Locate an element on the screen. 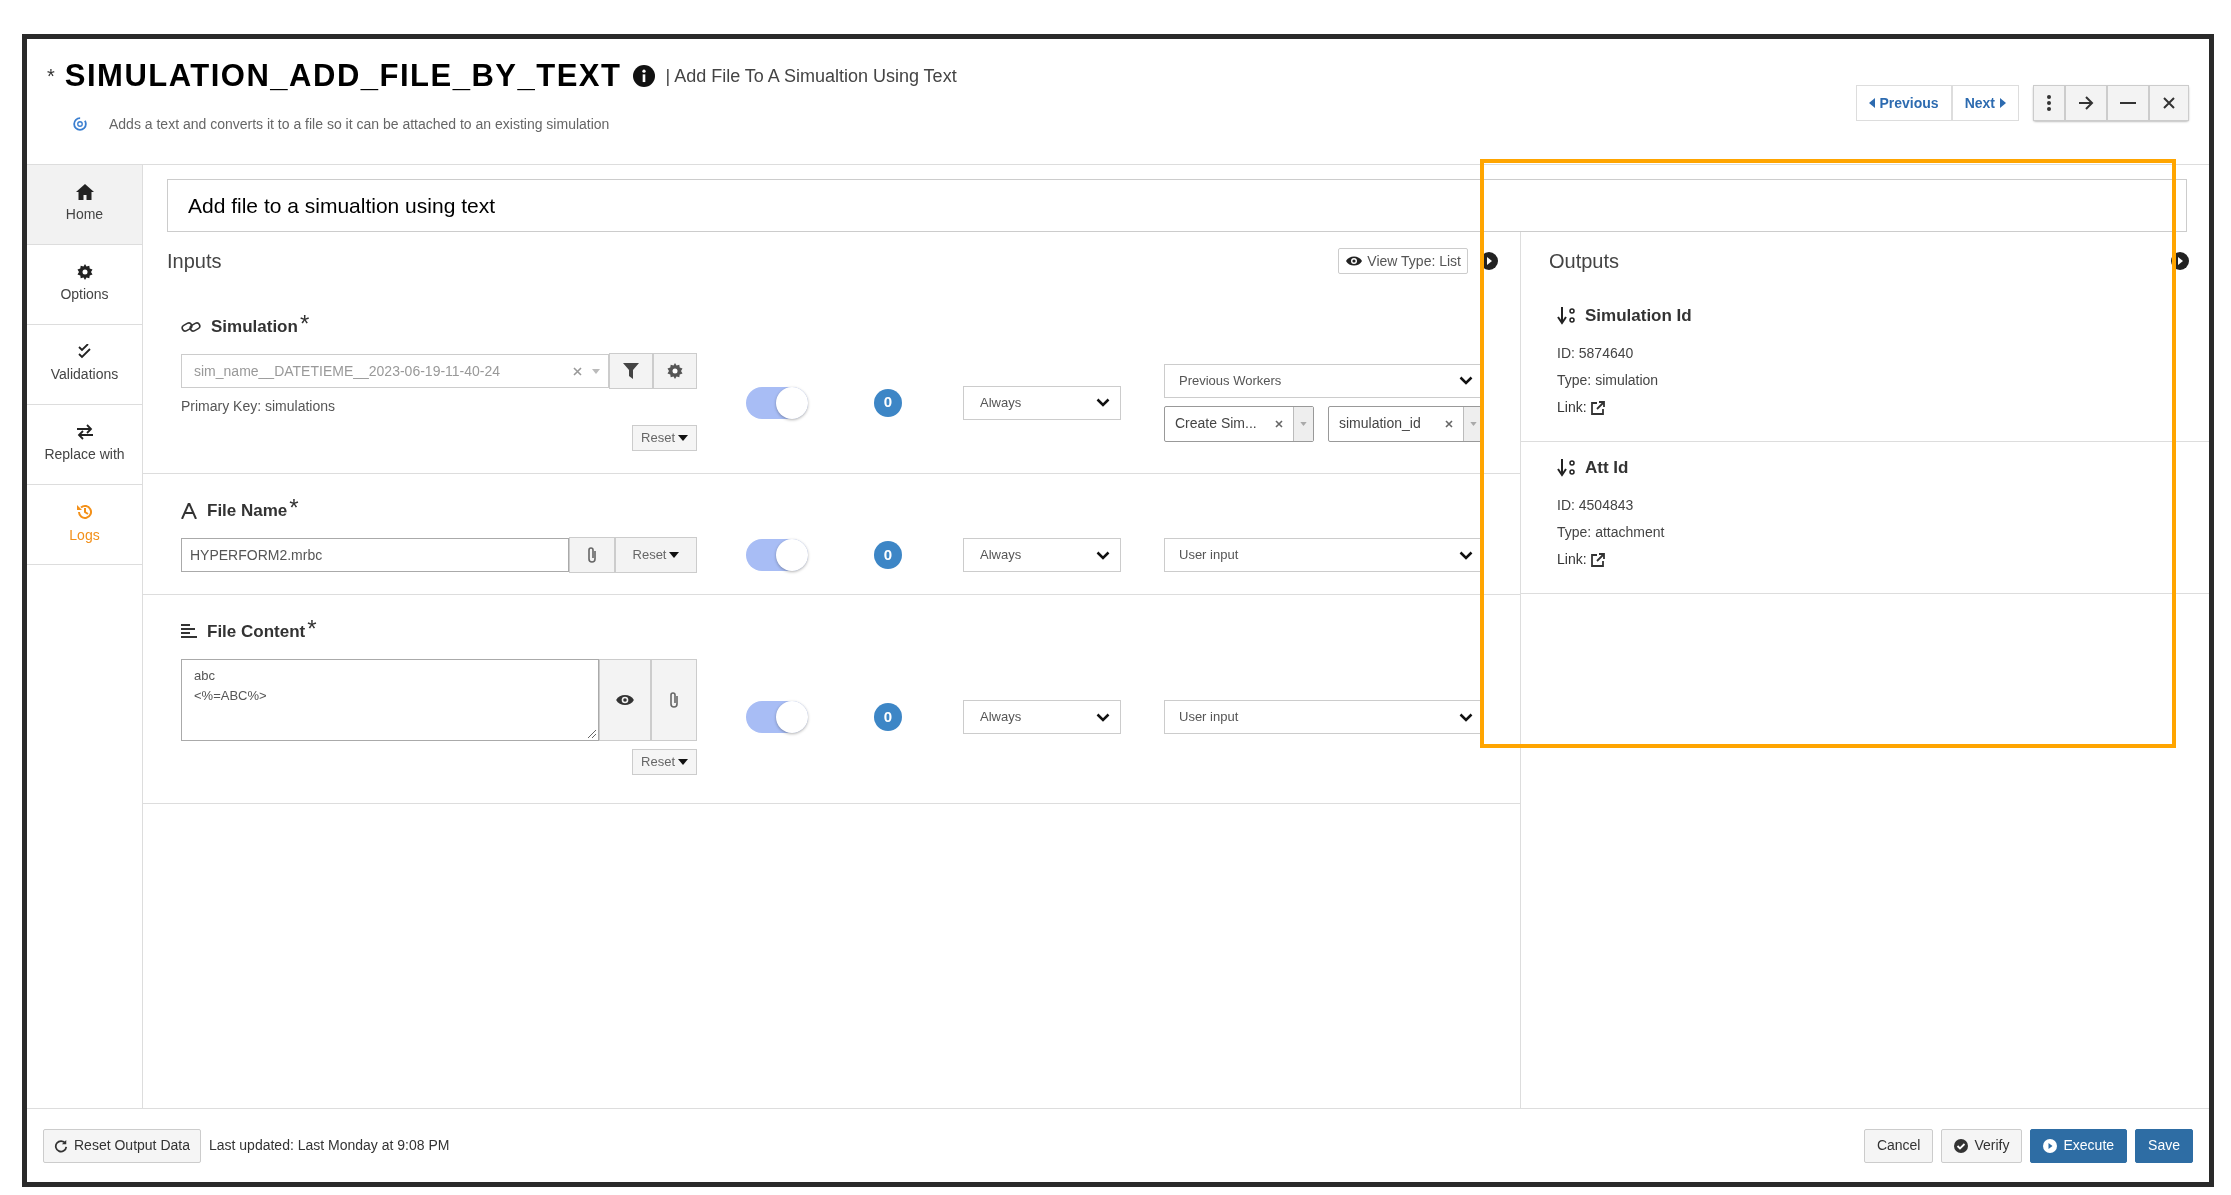 The width and height of the screenshot is (2231, 1195). caret-right-icon is located at coordinates (2003, 103).